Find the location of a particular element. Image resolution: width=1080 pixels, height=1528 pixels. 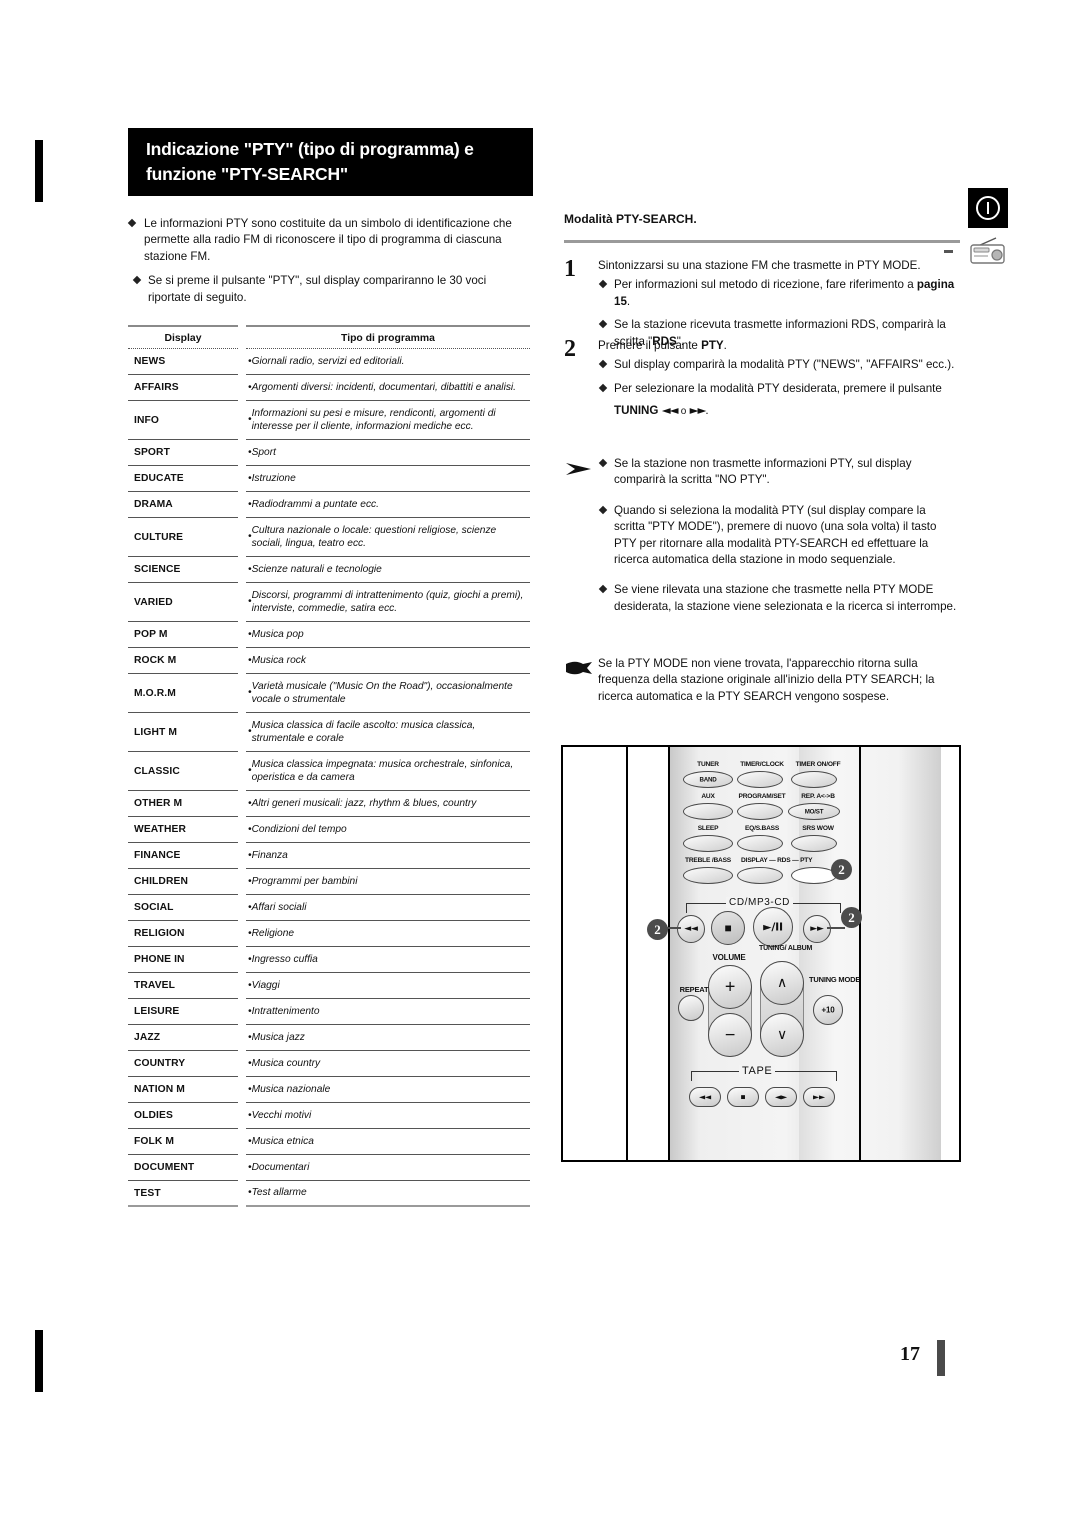

remote-button-play-pause: ►/II is located at coordinates (773, 927).